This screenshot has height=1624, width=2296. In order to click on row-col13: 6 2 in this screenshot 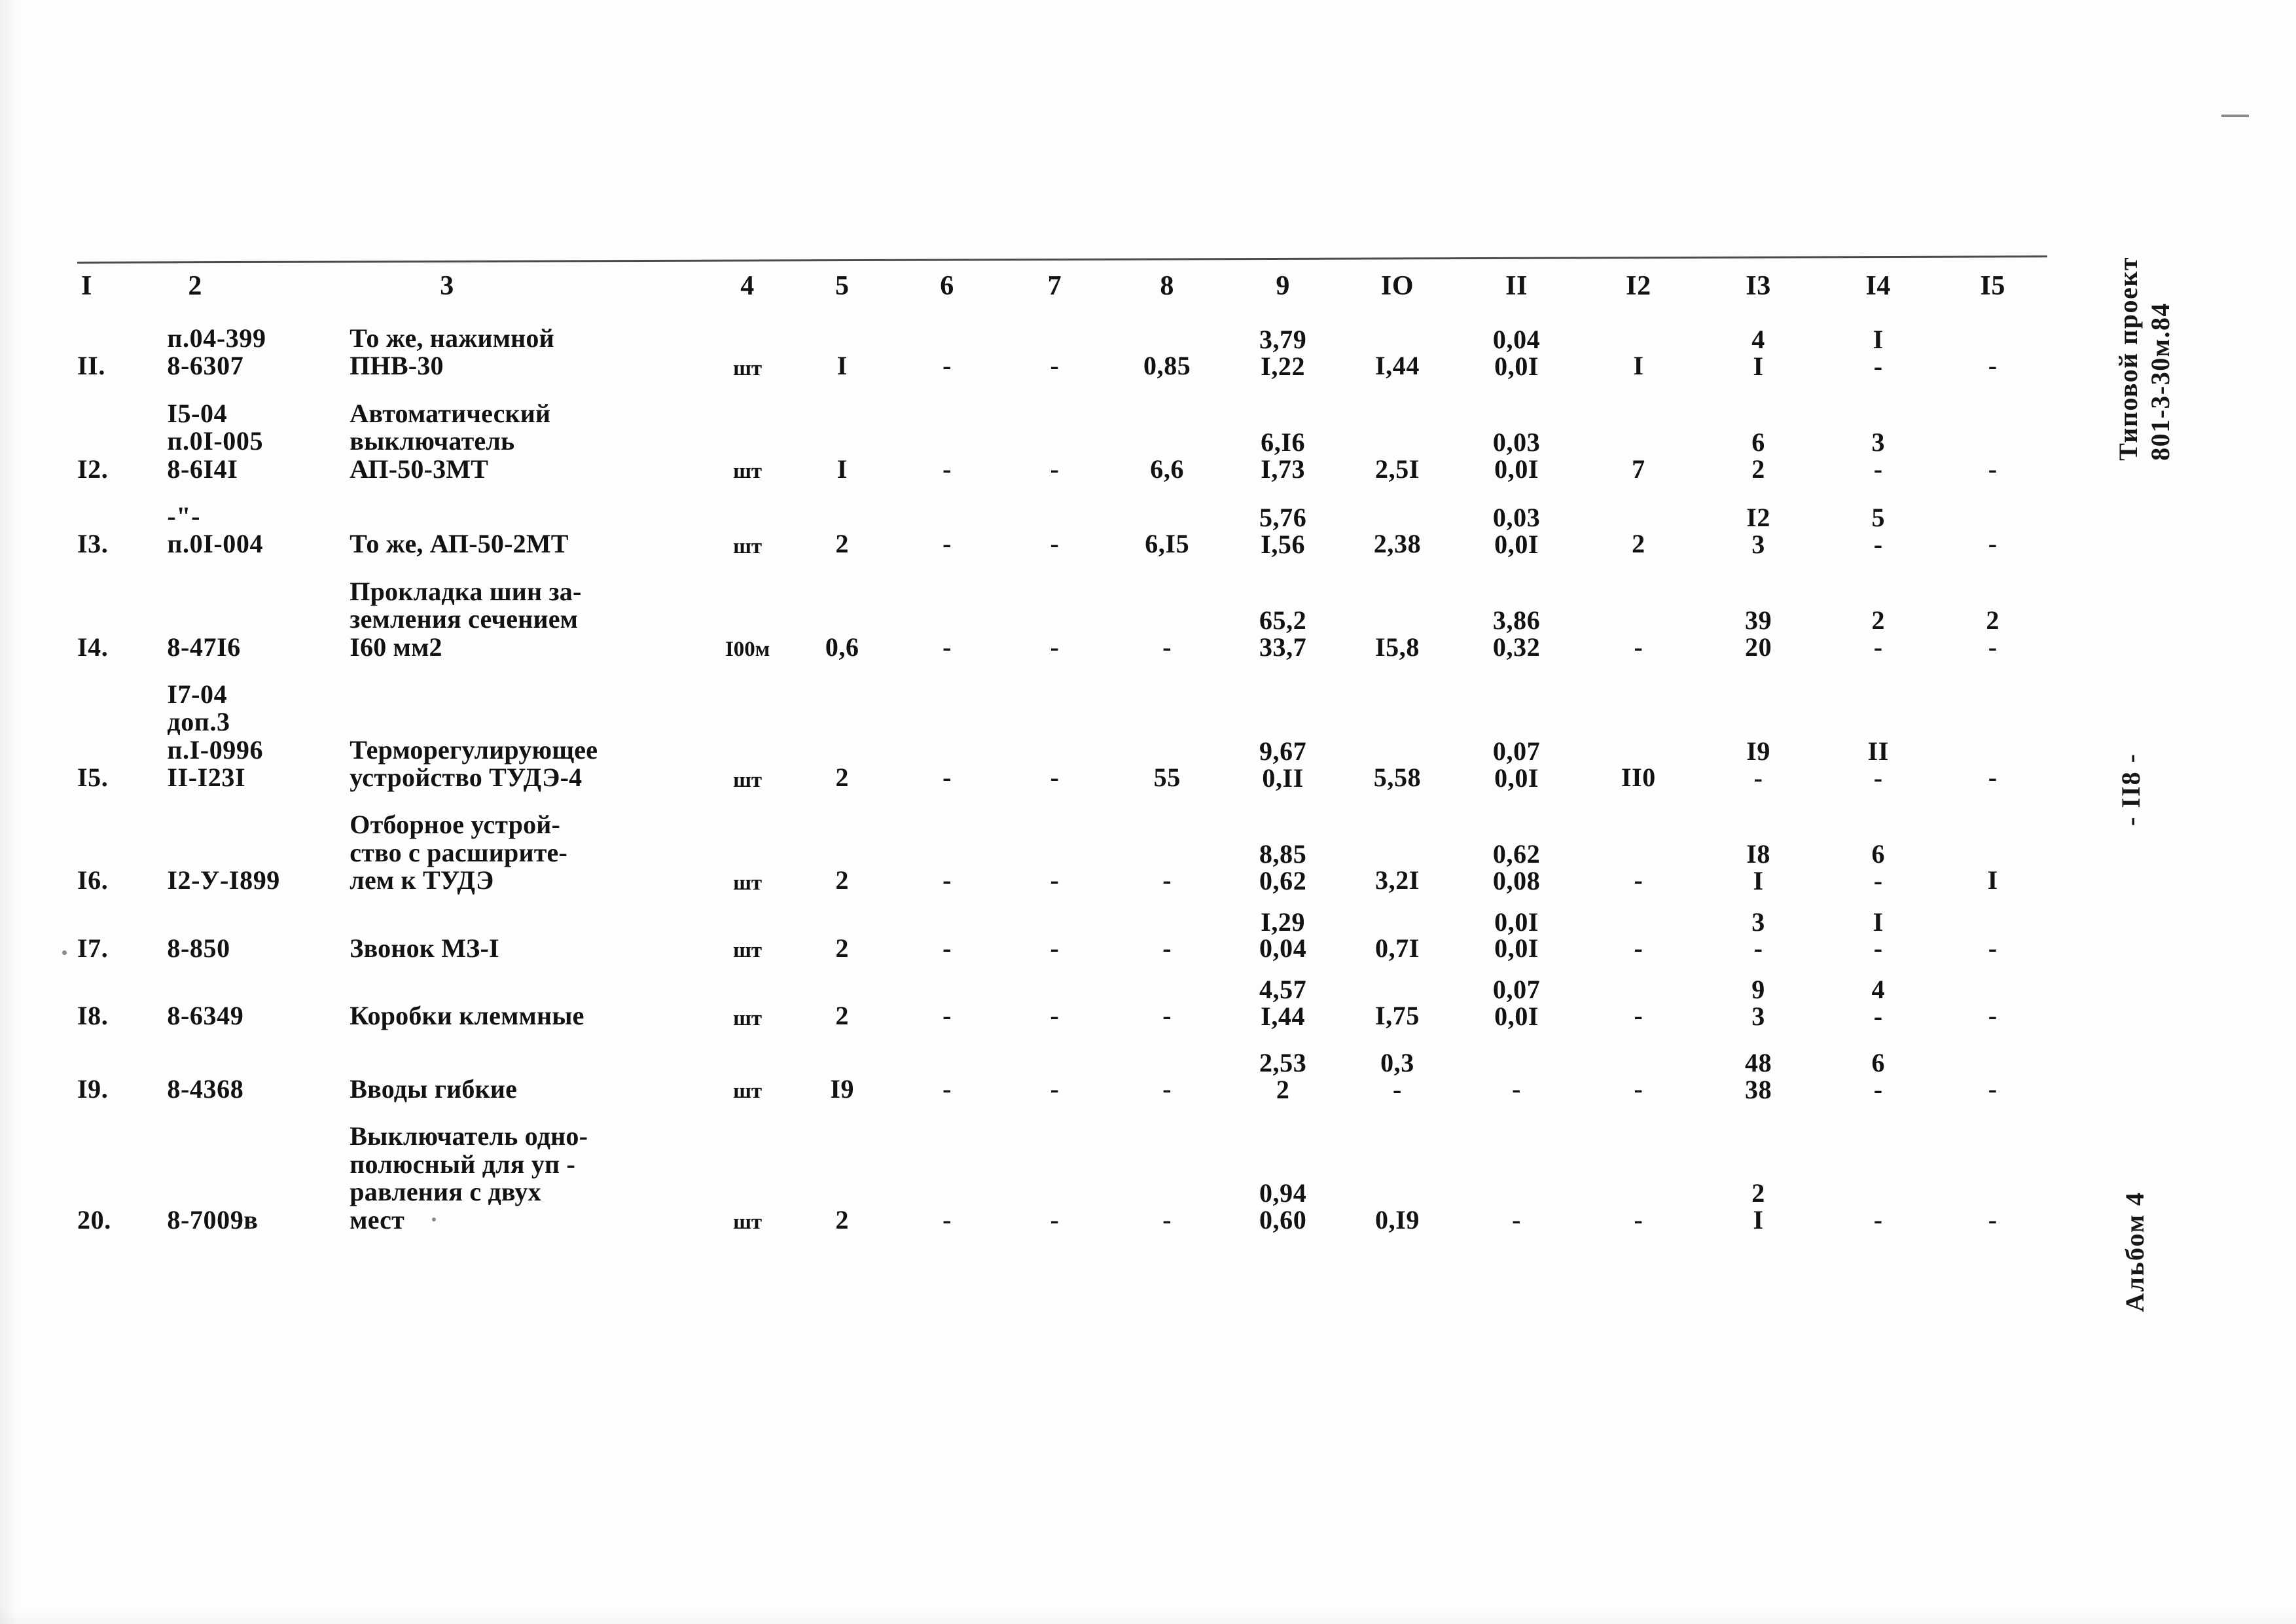, I will do `click(1758, 431)`.